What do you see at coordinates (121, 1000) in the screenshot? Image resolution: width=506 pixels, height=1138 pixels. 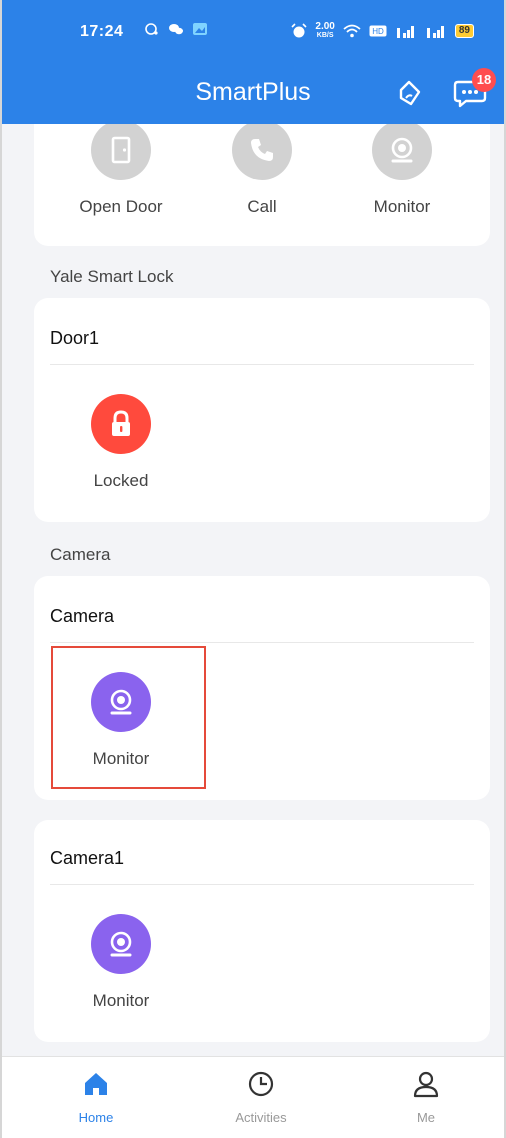 I see `camera1-monitor-label: Monitor` at bounding box center [121, 1000].